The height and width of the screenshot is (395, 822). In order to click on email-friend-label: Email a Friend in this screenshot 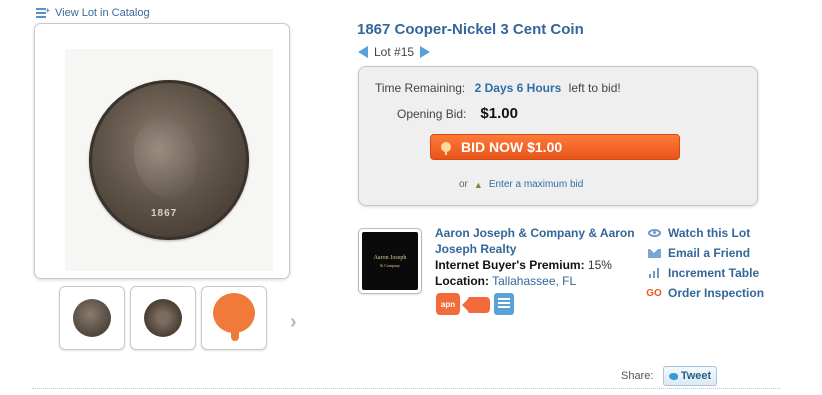, I will do `click(709, 253)`.